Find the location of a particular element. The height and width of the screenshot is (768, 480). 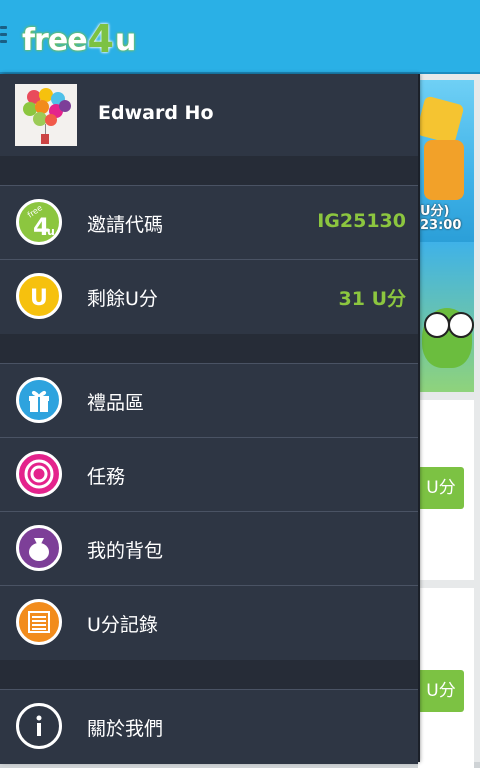

gift-icon is located at coordinates (39, 400).